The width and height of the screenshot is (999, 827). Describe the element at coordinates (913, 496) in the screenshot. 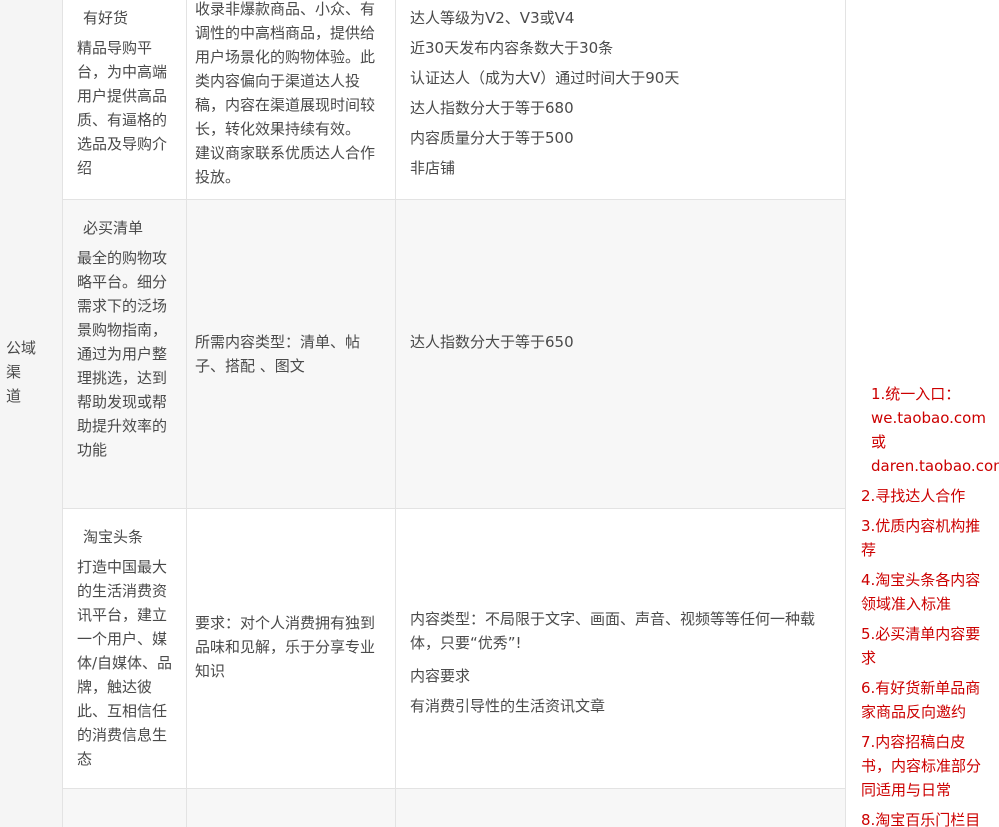

I see `note-item: 2.寻找达人合作` at that location.